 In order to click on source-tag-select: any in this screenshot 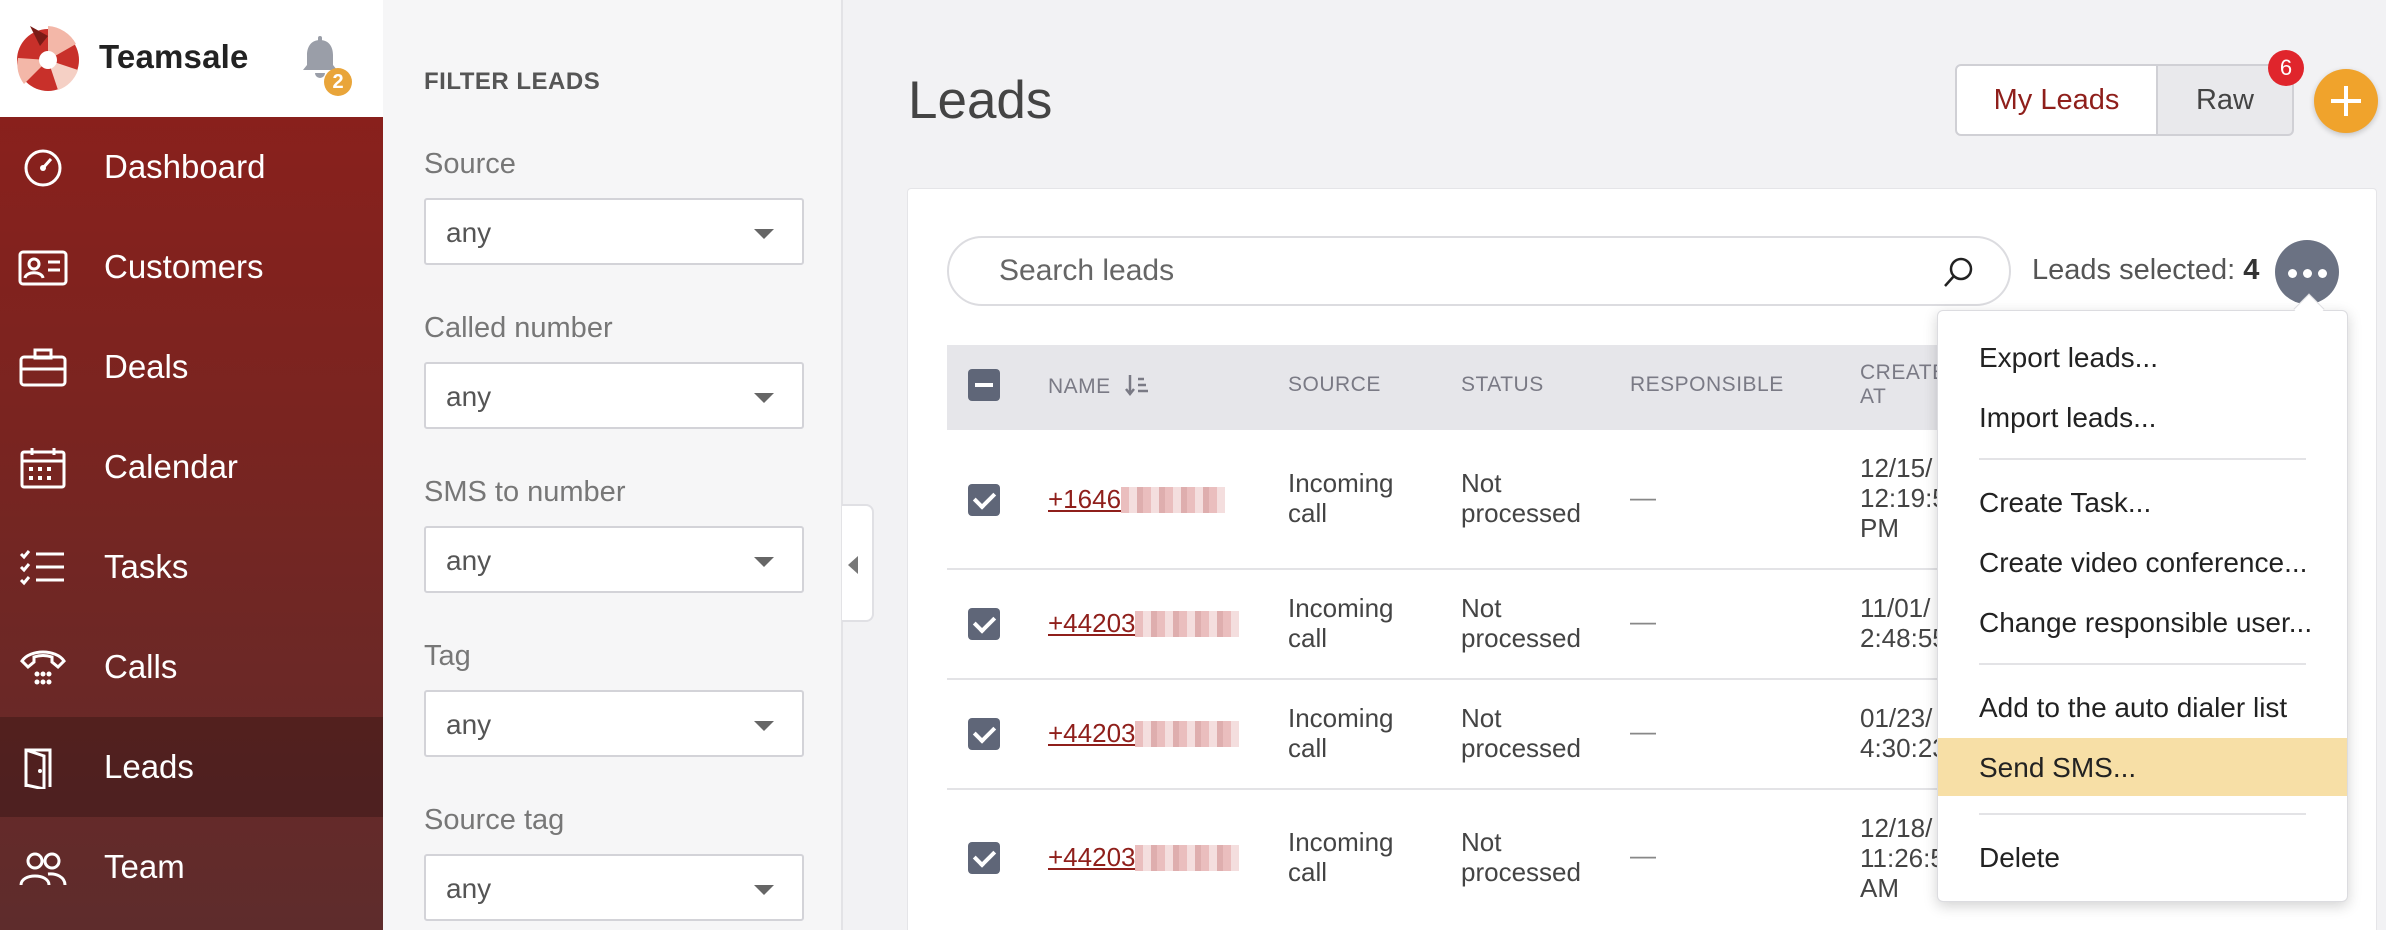, I will do `click(614, 887)`.